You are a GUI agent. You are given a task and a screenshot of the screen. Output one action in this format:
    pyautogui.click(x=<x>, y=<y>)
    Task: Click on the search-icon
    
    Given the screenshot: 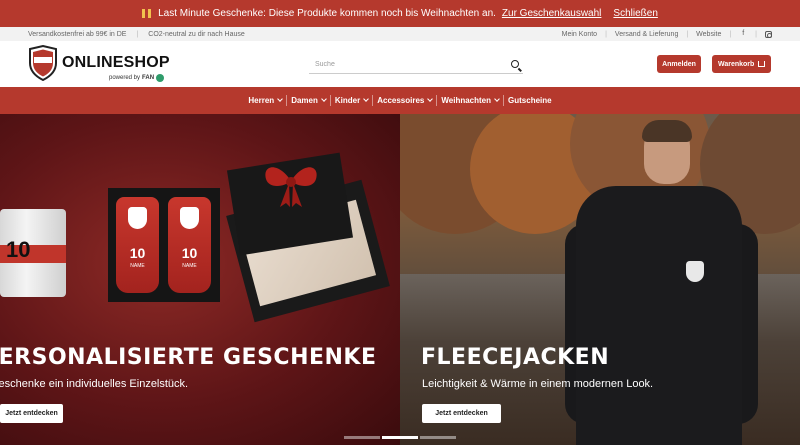 What is the action you would take?
    pyautogui.click(x=515, y=64)
    